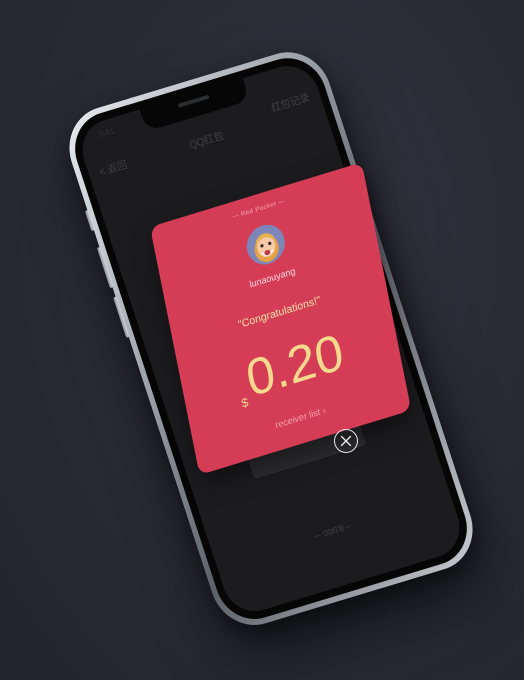 Image resolution: width=524 pixels, height=680 pixels. Describe the element at coordinates (106, 132) in the screenshot. I see `status-time: 9:41` at that location.